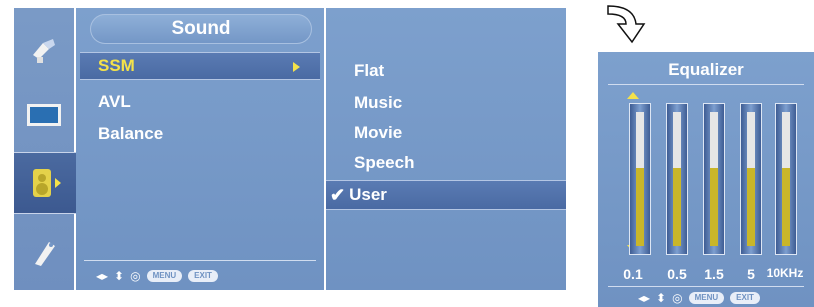 The height and width of the screenshot is (307, 814). I want to click on ssm-option-user: ✔ User, so click(446, 195).